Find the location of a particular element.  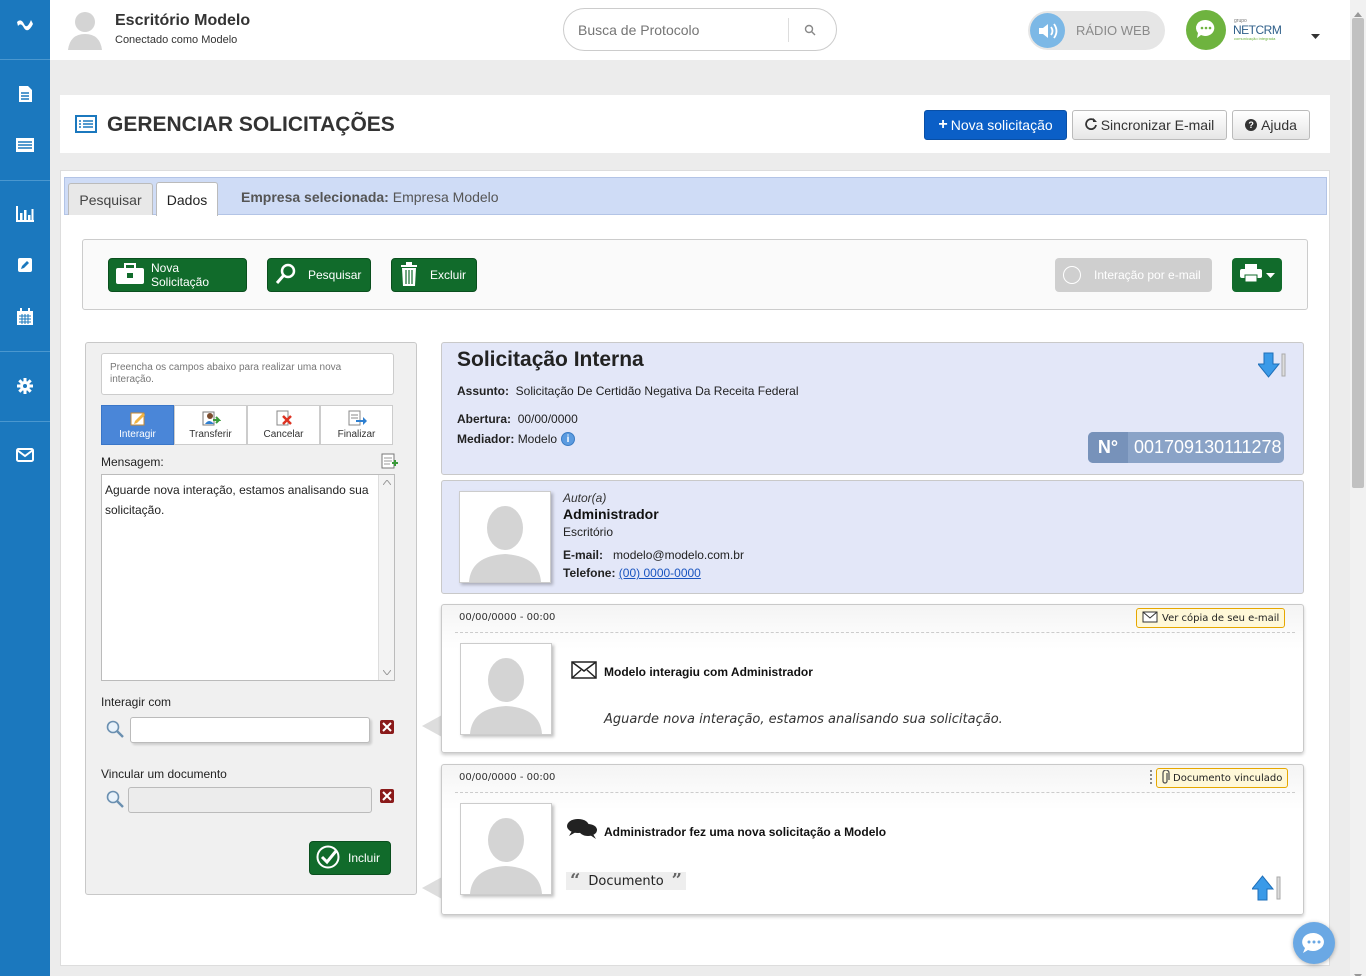

check-circle-icon is located at coordinates (328, 858).